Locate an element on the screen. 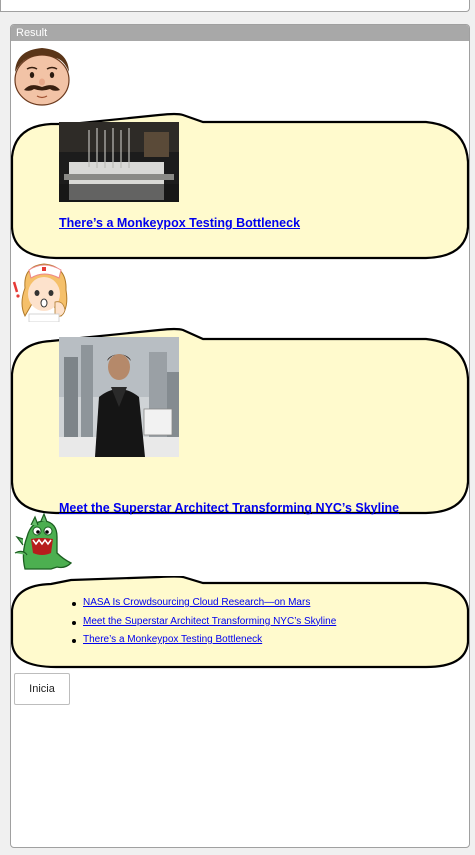  monkeypox-article-link: There’s a Monkeypox Testing Bottleneck is located at coordinates (179, 223).